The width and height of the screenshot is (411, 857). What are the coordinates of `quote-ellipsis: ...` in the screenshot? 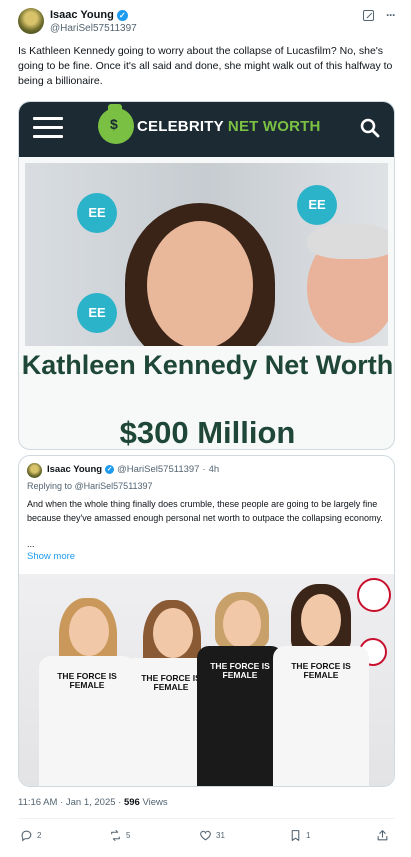 It's located at (31, 544).